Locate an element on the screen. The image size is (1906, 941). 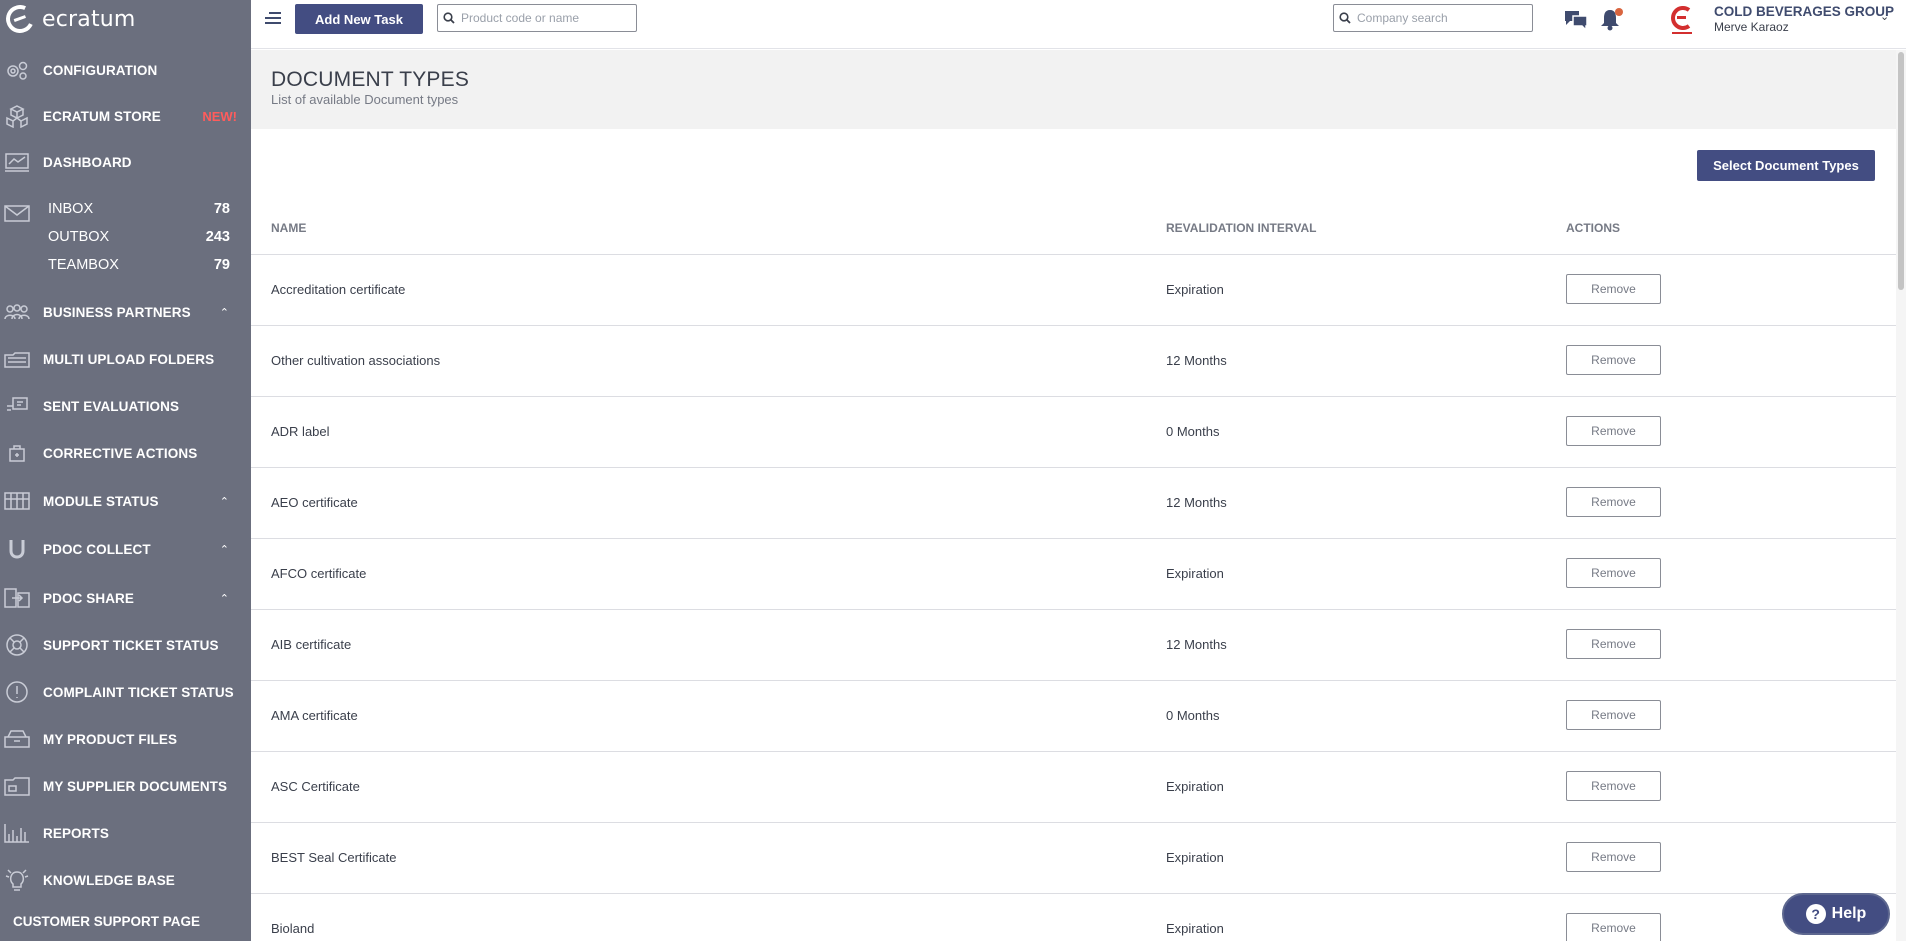
sidebar-item-complaint-ticket: COMPLAINT TICKET STATUS is located at coordinates (125, 692).